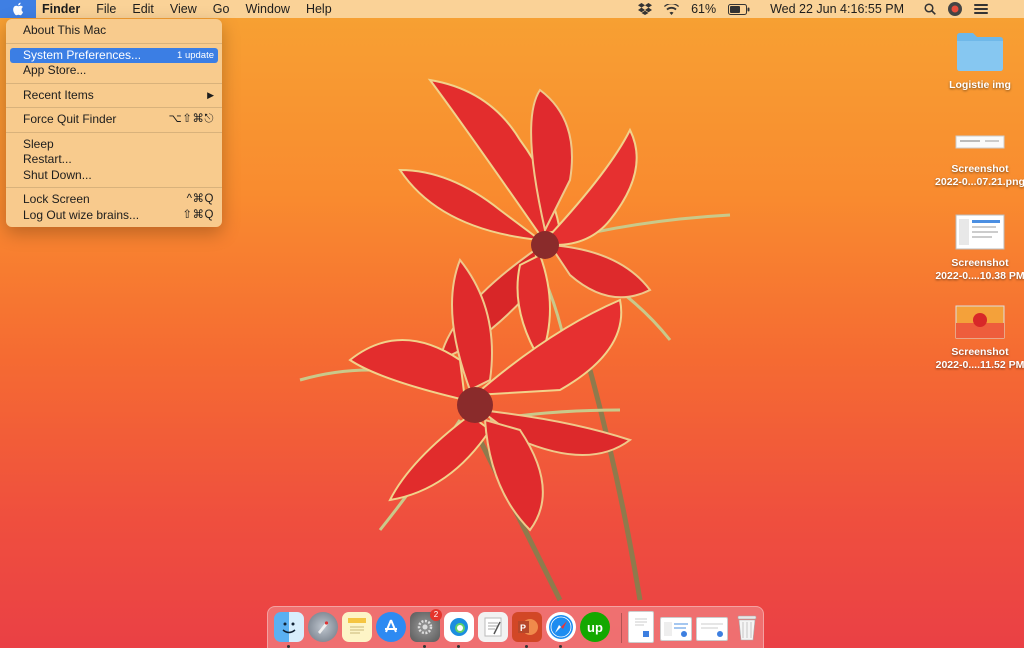  I want to click on recent-items-label: Recent Items, so click(58, 94).